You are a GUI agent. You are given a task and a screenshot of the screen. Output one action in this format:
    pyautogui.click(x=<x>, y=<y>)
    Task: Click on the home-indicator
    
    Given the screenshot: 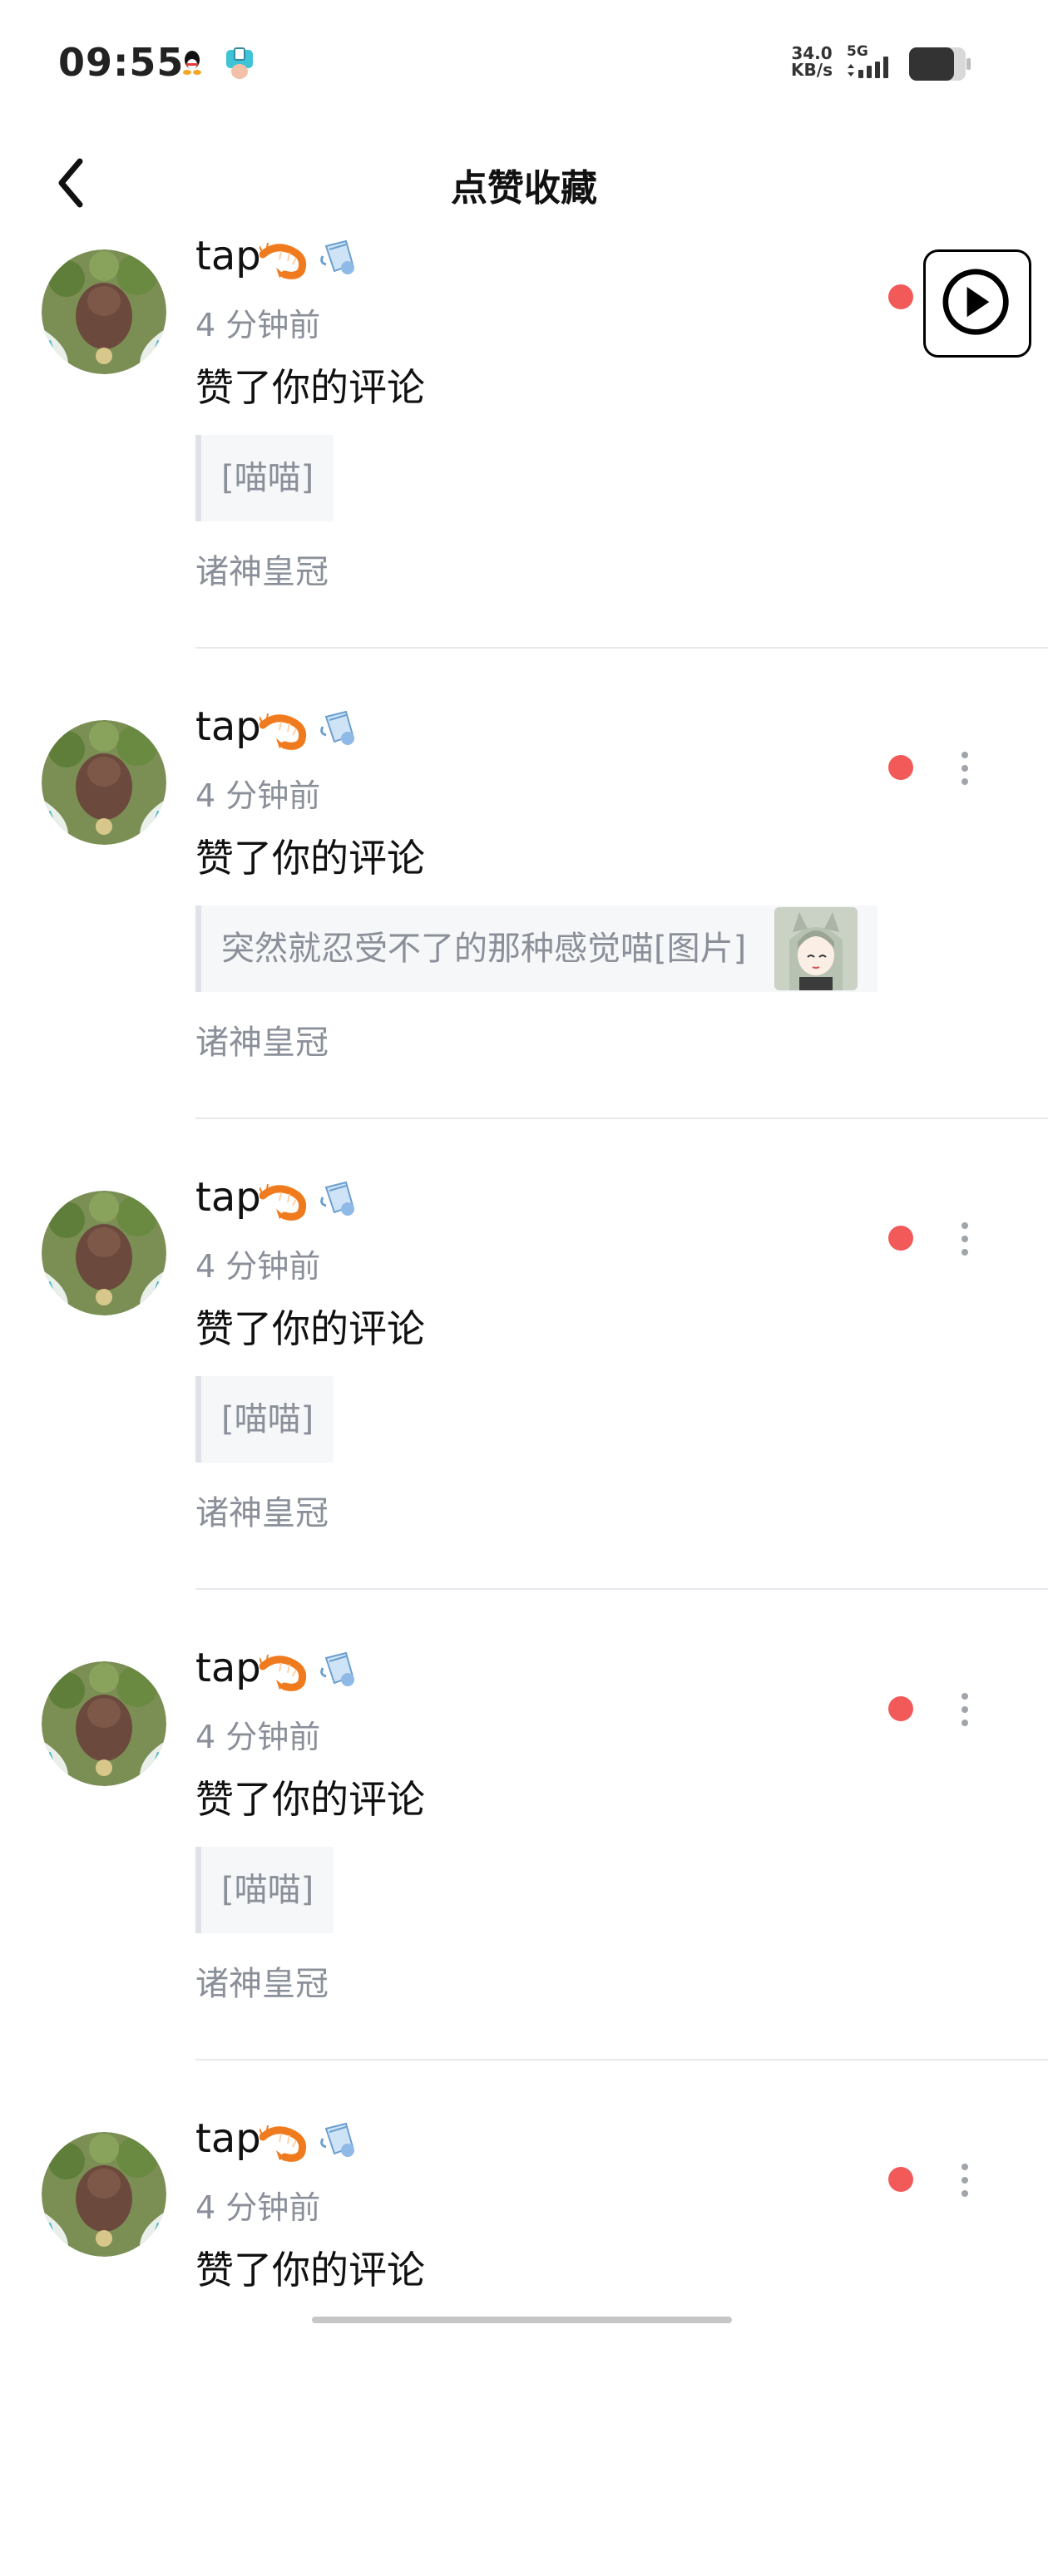 What is the action you would take?
    pyautogui.click(x=522, y=2320)
    